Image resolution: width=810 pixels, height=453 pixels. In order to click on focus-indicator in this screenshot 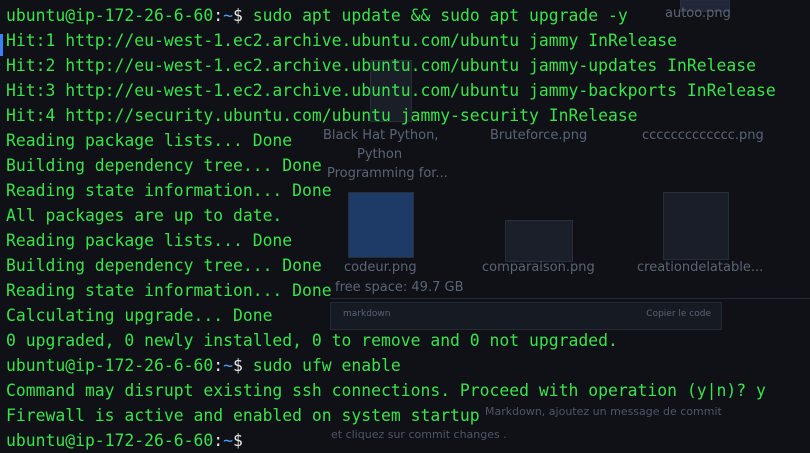, I will do `click(1, 45)`.